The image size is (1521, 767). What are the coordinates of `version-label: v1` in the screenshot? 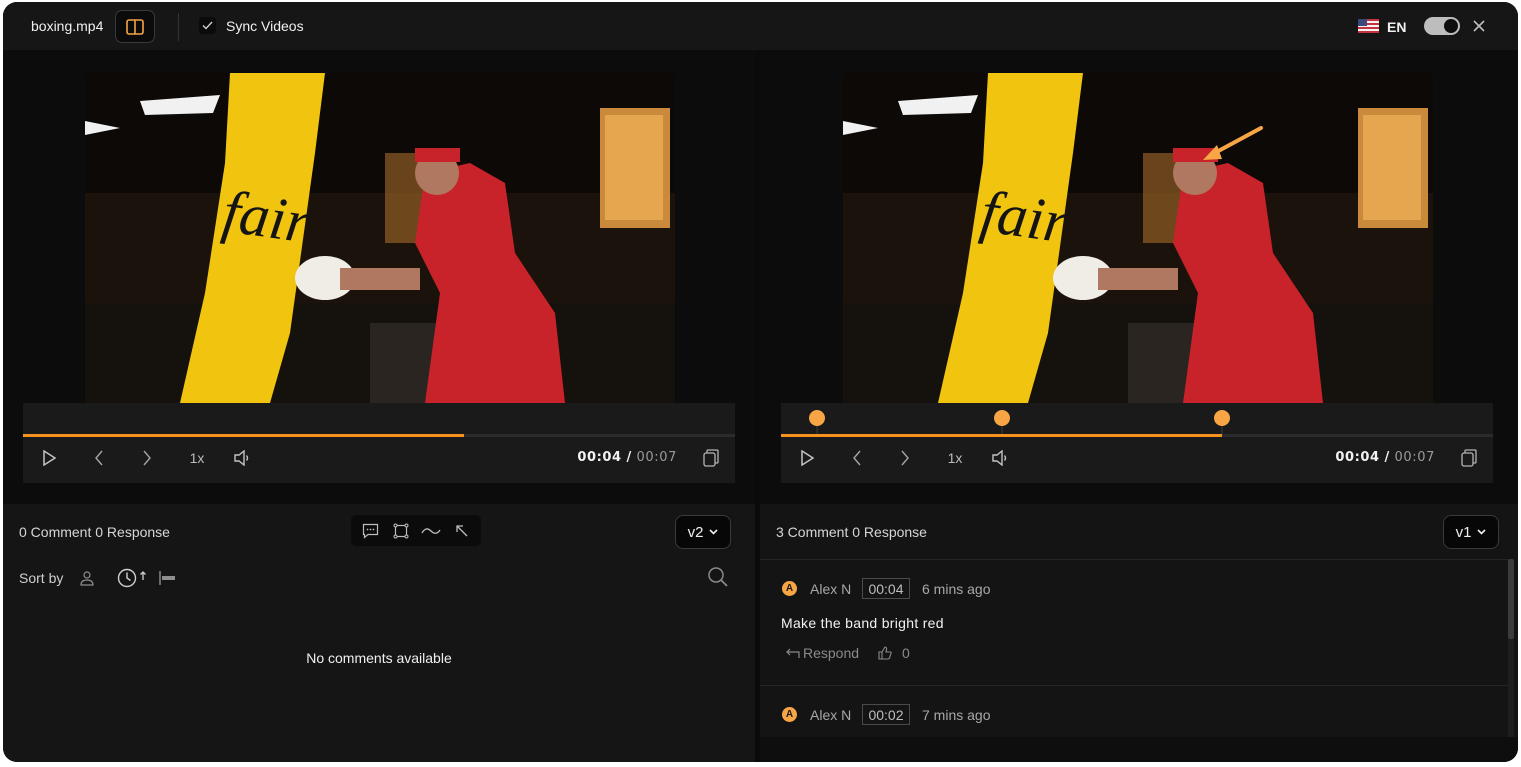 It's located at (1463, 532).